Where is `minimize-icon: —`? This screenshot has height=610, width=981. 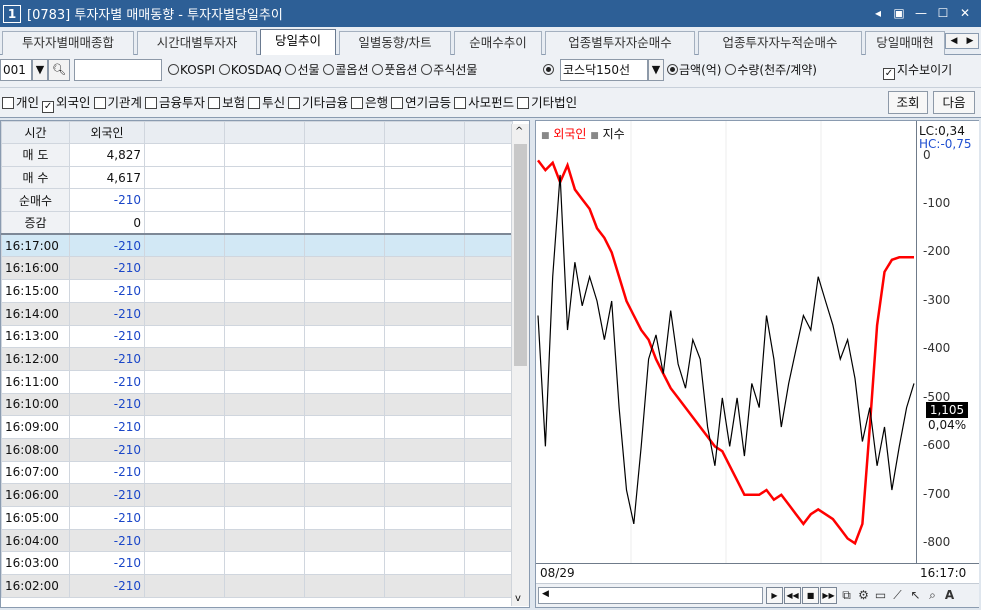 minimize-icon: — is located at coordinates (921, 13).